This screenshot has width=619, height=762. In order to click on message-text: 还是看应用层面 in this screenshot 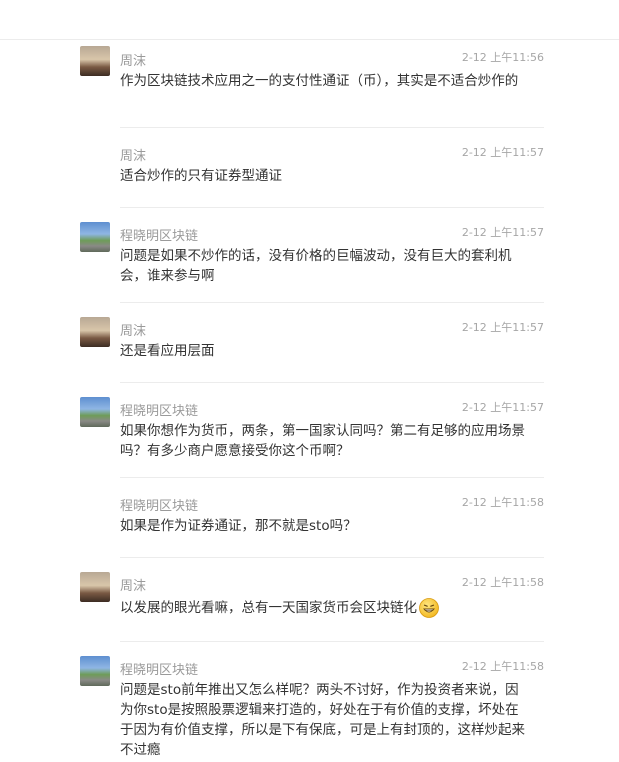, I will do `click(167, 351)`.